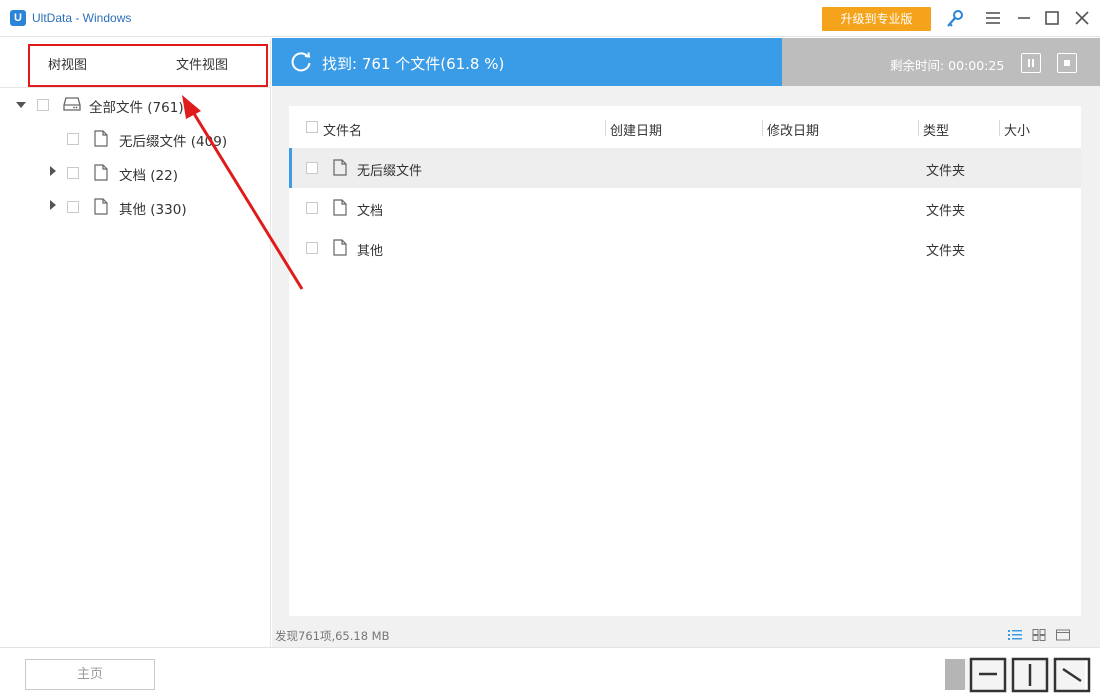  I want to click on pause-icon, so click(1031, 63).